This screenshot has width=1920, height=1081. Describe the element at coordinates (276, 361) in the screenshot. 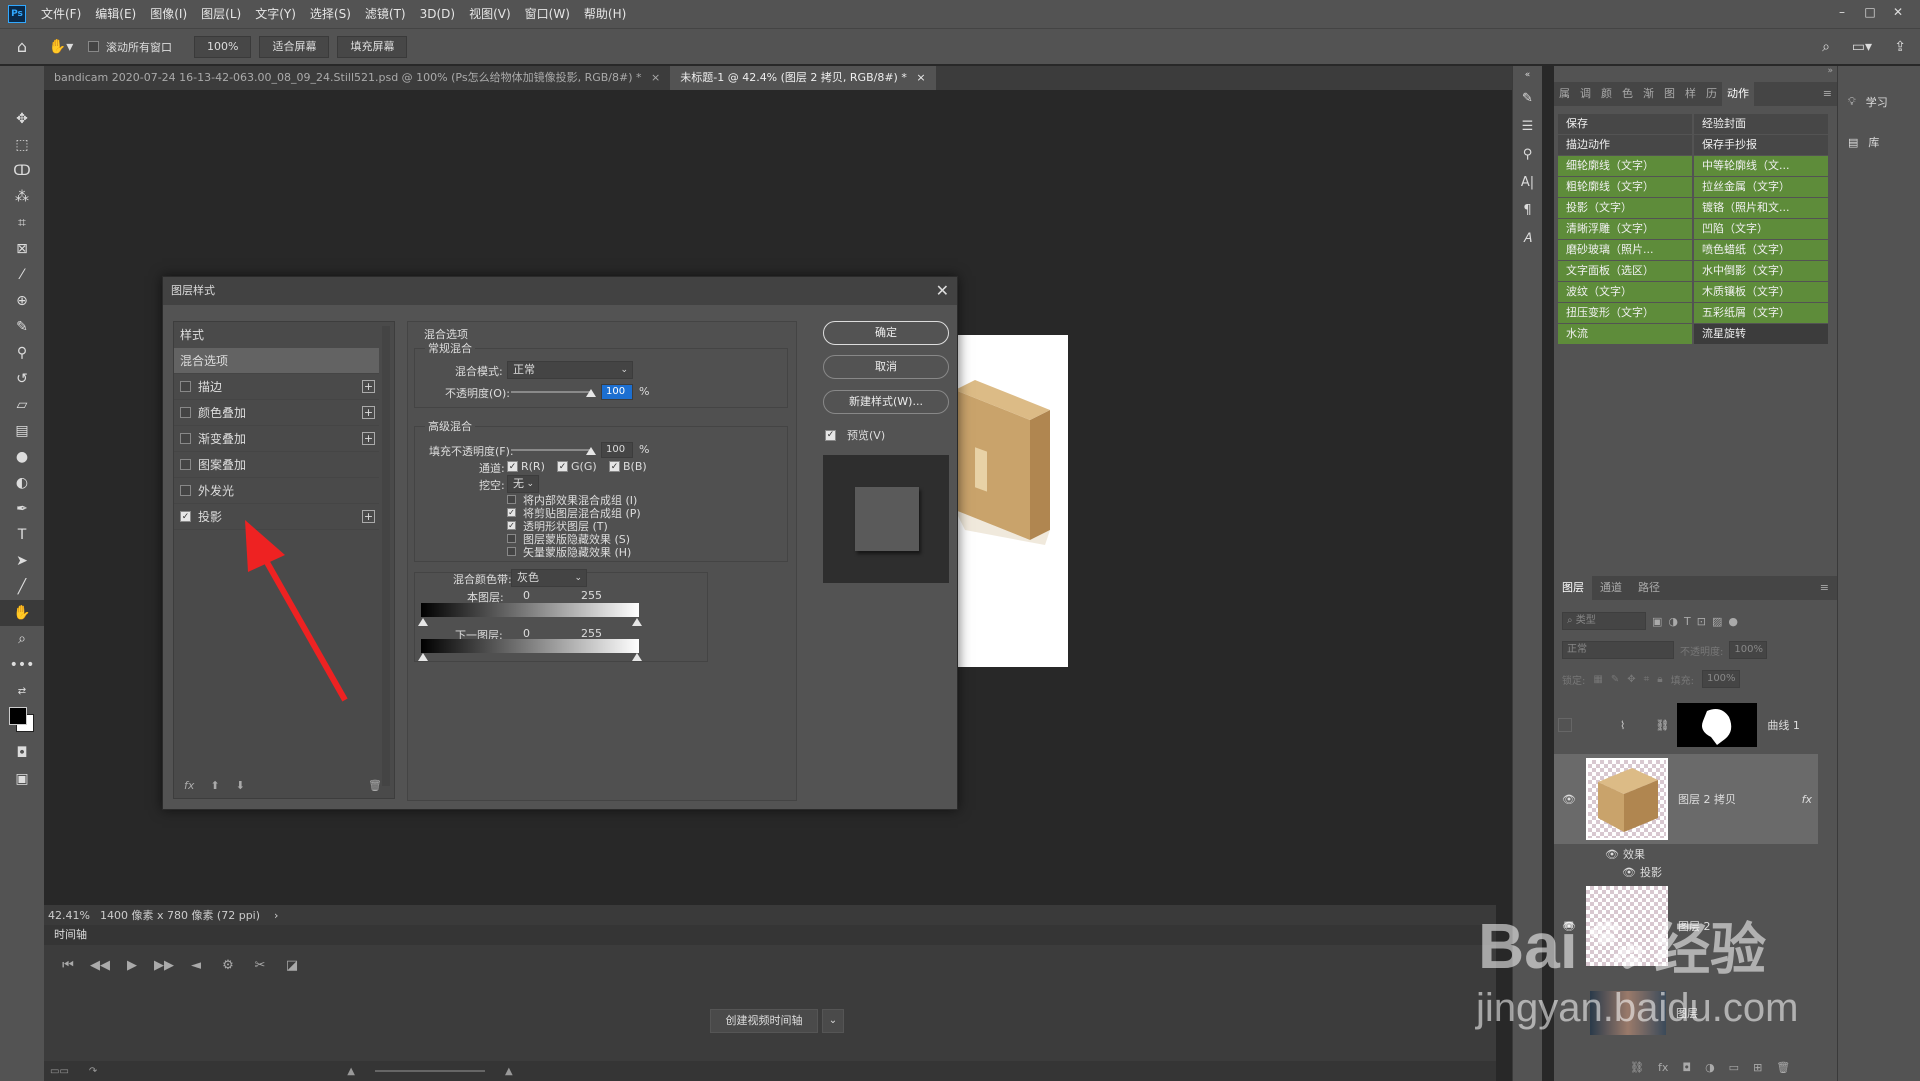

I see `style-item: 混合选项` at that location.